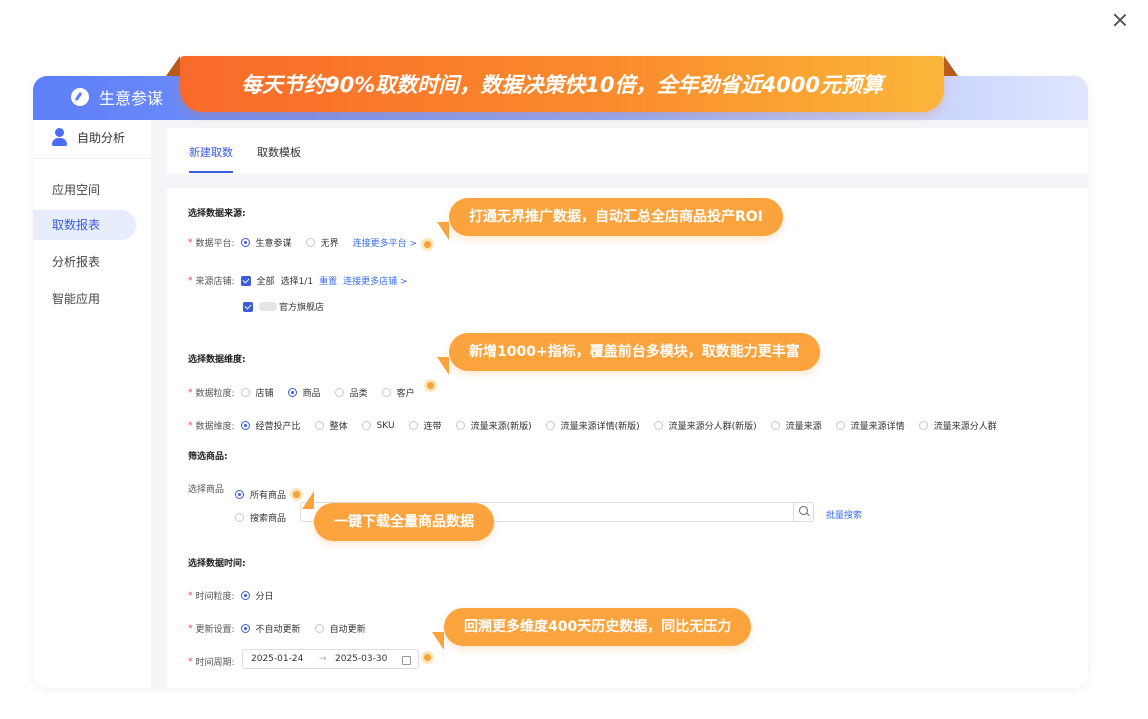 The image size is (1148, 719). I want to click on granularity-option: 品类, so click(359, 392).